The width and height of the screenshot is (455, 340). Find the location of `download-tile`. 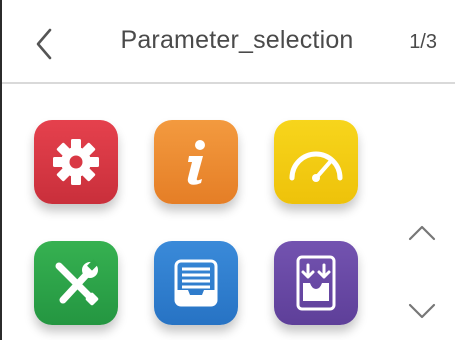

download-tile is located at coordinates (316, 283).